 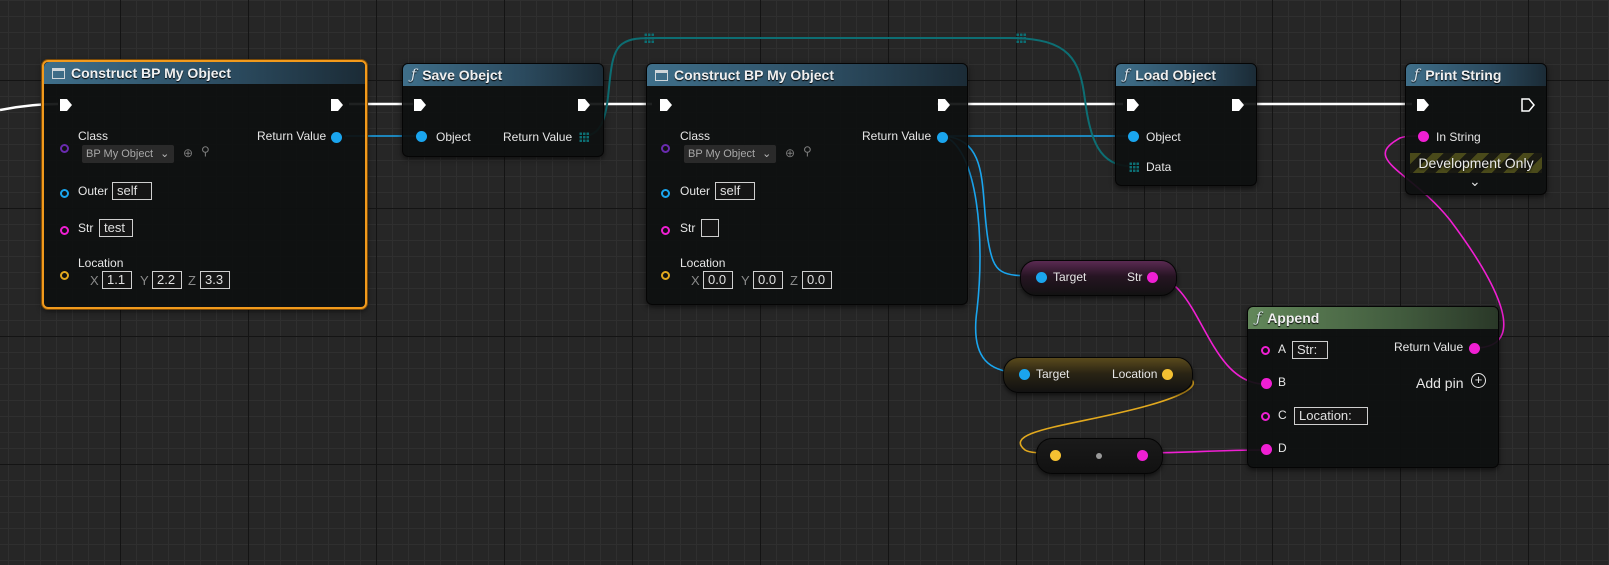 I want to click on get-str-node: Target Str, so click(x=1098, y=278).